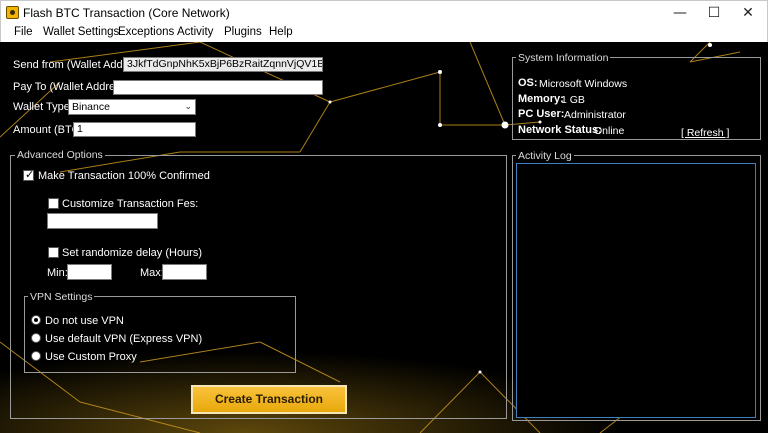  Describe the element at coordinates (560, 130) in the screenshot. I see `network-status-key: Network Status:` at that location.